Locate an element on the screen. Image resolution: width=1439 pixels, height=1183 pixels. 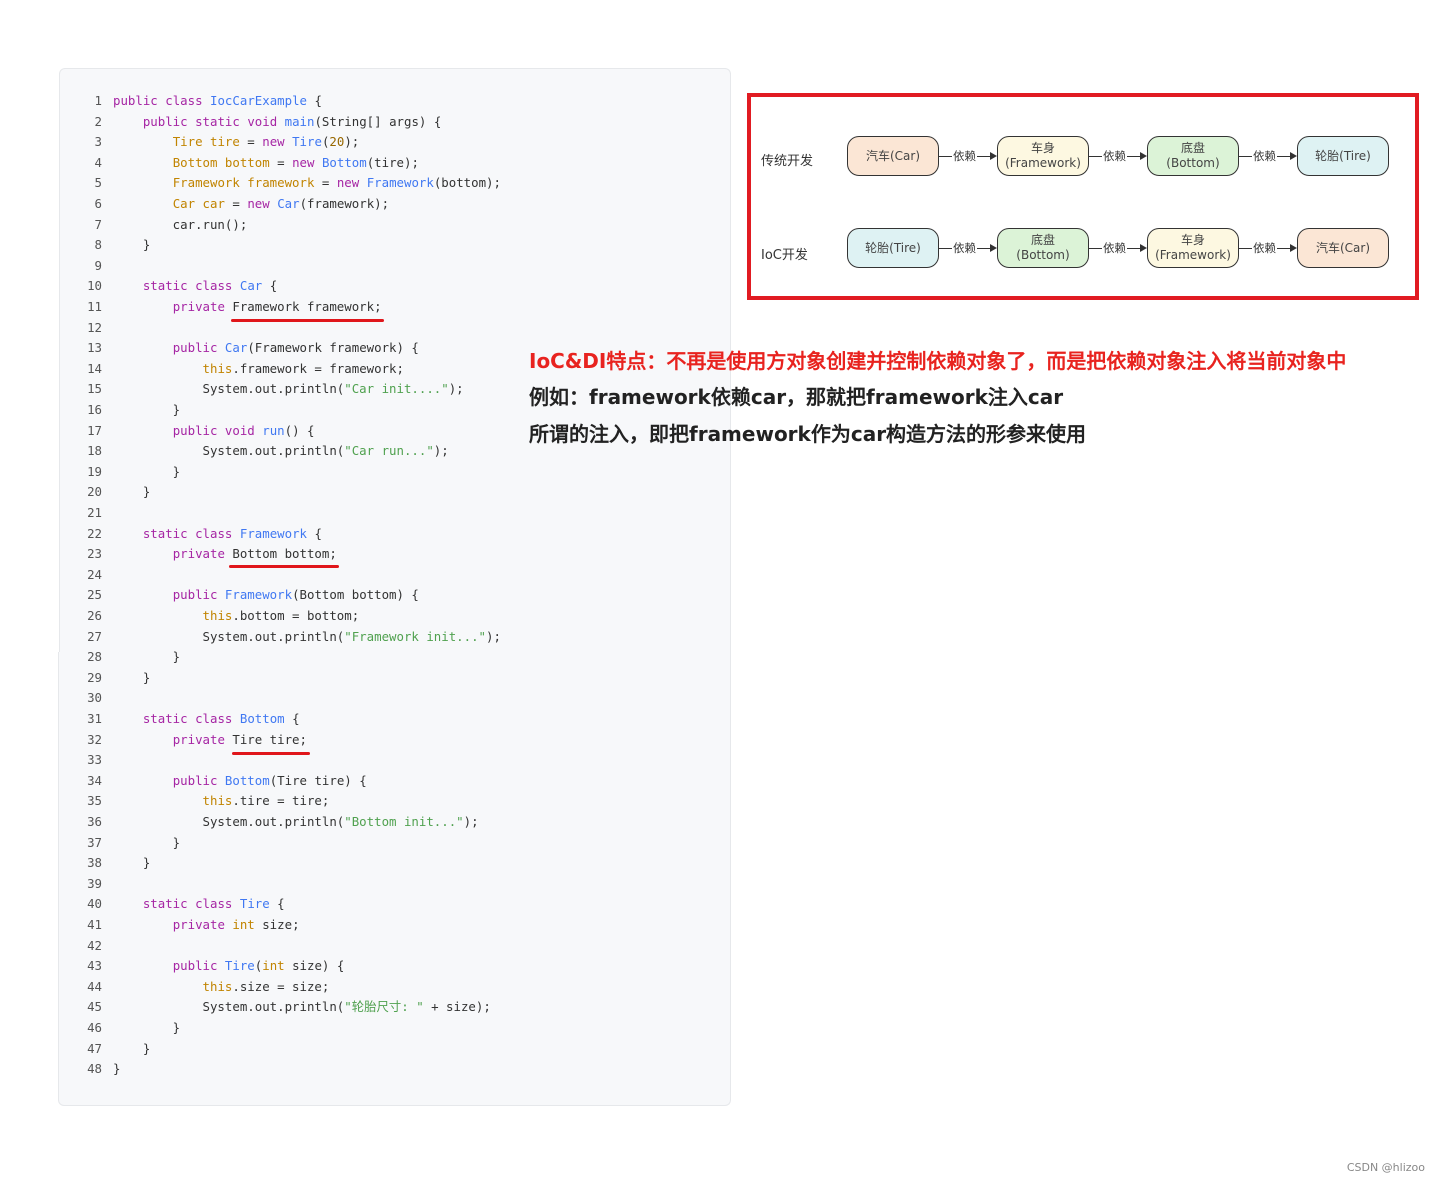
line-number: 34 is located at coordinates (94, 780).